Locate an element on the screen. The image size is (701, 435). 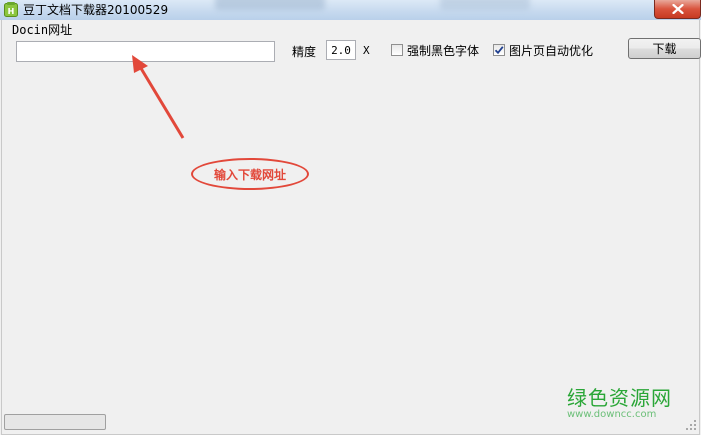
status-bar is located at coordinates (350, 423).